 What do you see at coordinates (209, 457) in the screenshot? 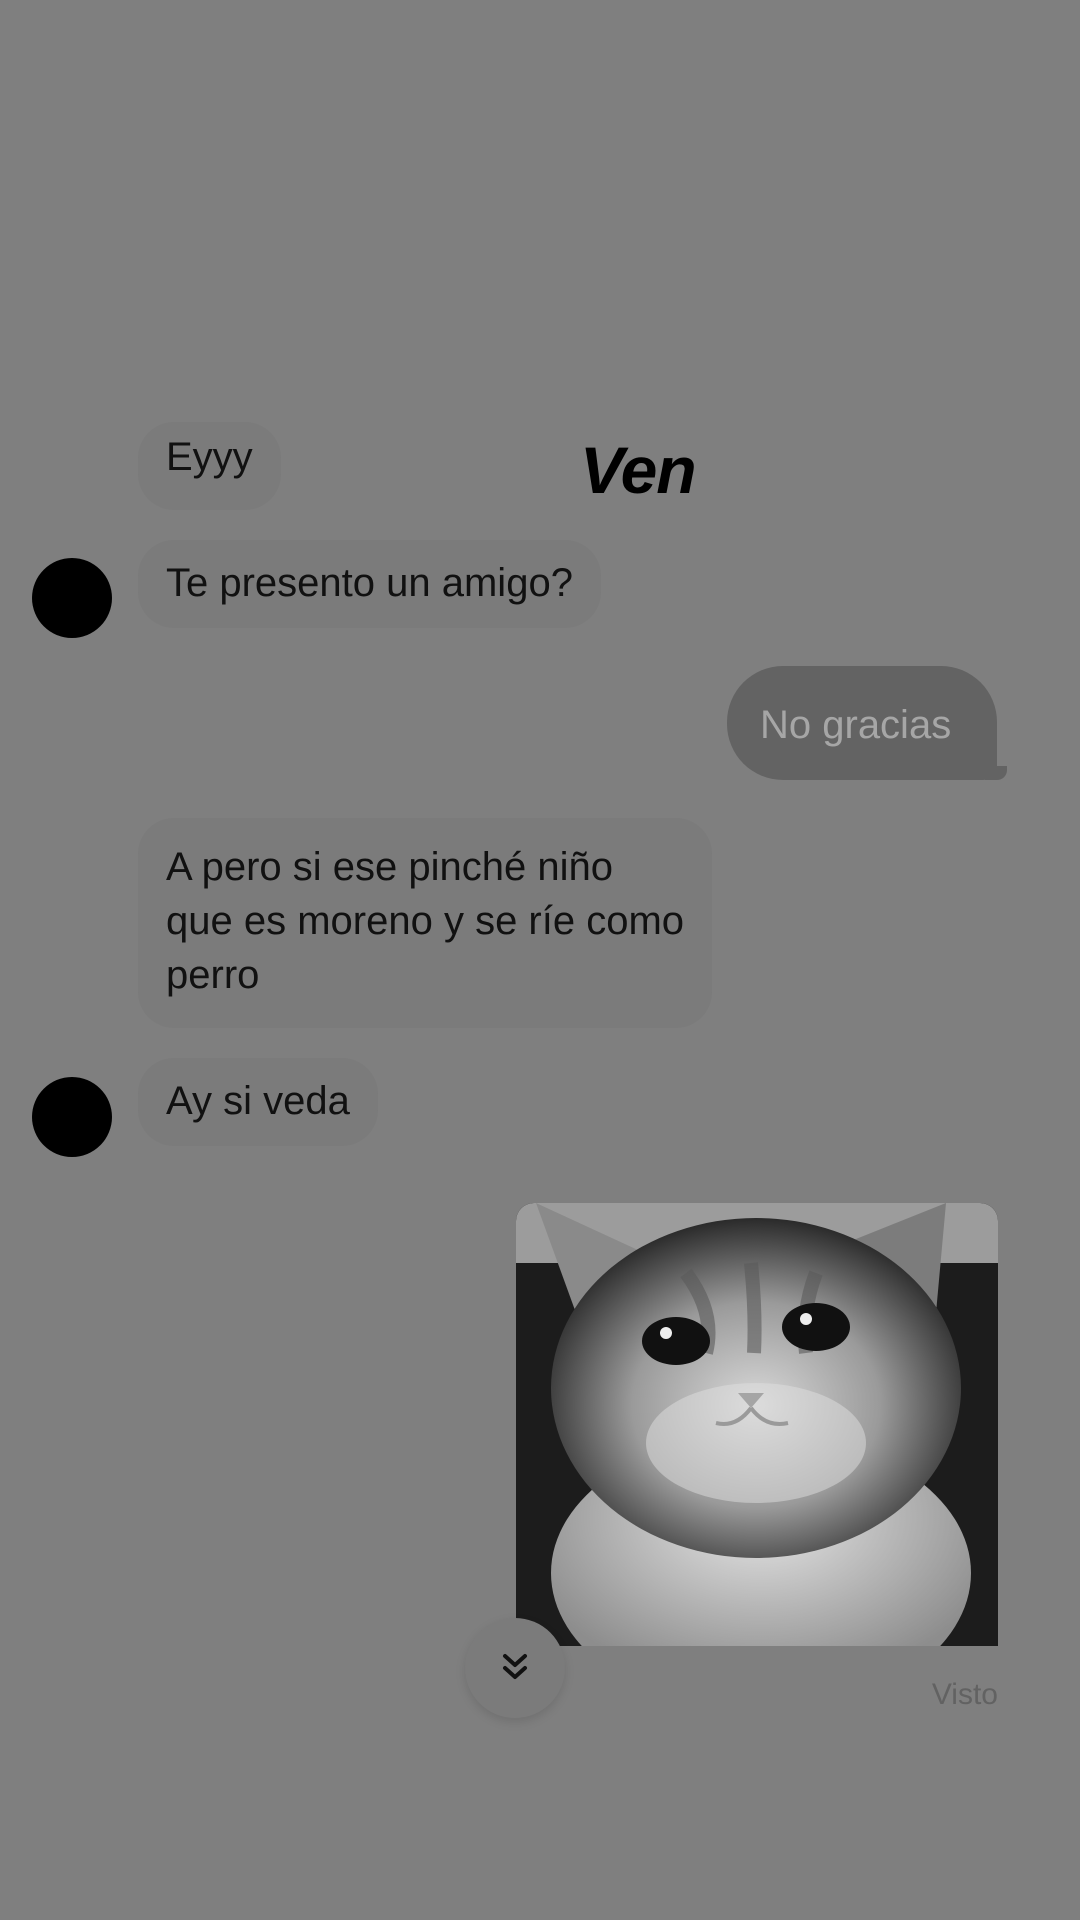
I see `message-text: Eyyy` at bounding box center [209, 457].